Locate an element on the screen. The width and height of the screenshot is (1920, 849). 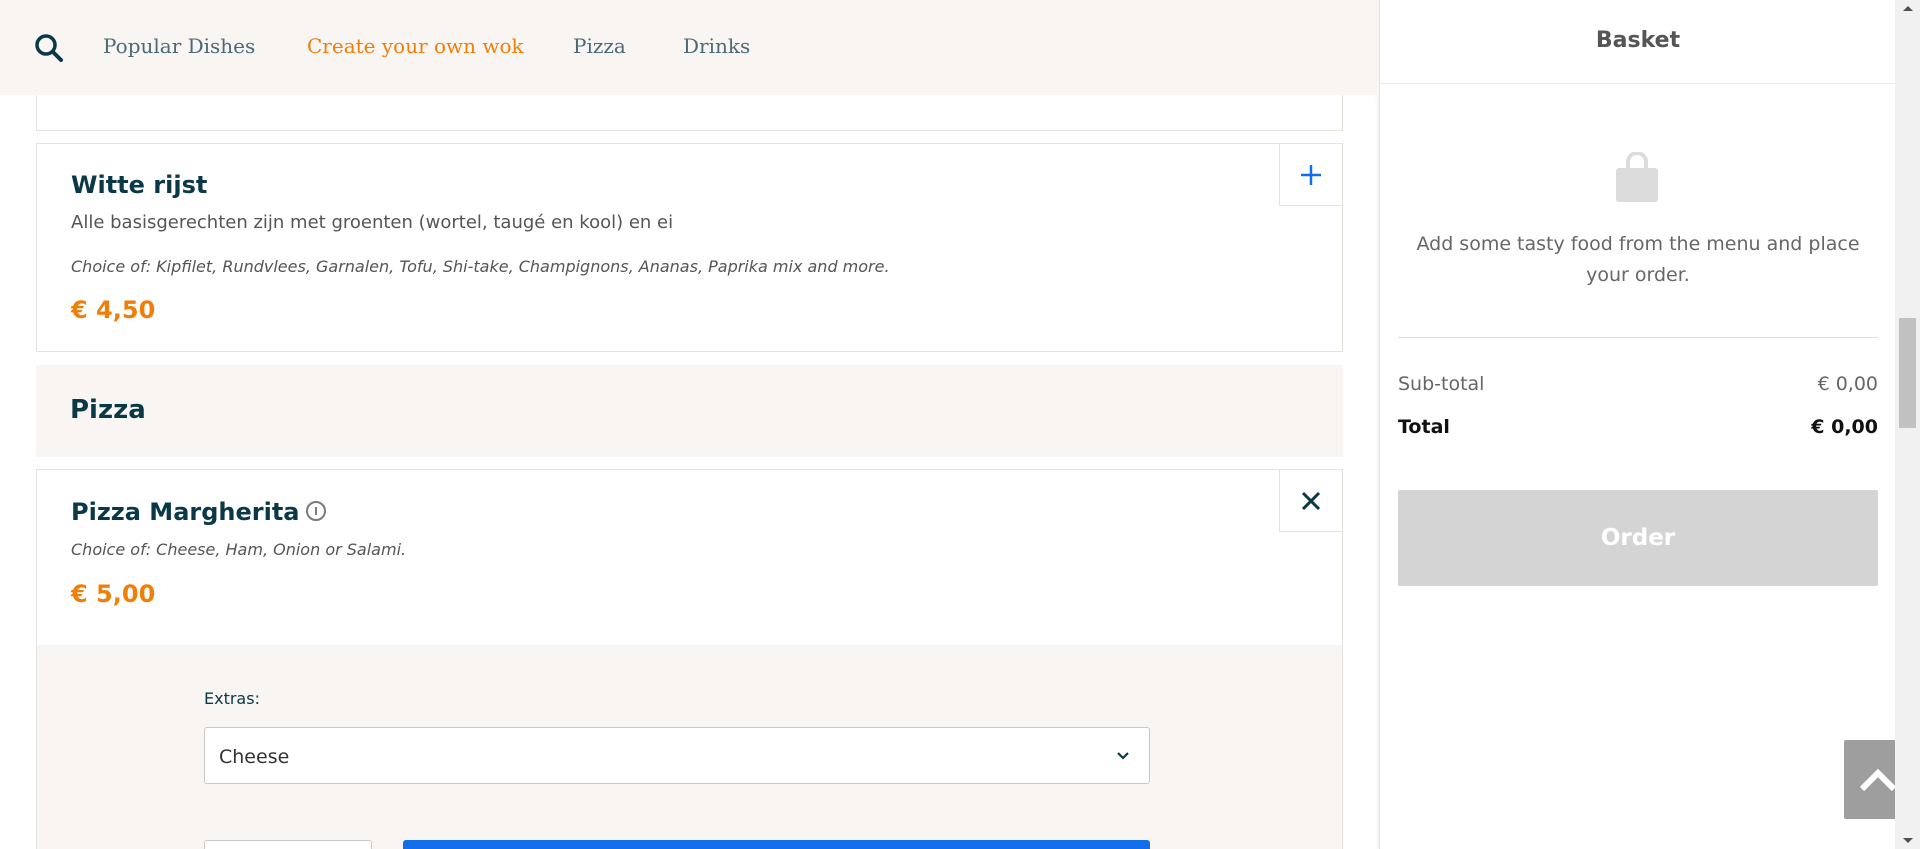
basket-header: Basket is located at coordinates (1638, 42).